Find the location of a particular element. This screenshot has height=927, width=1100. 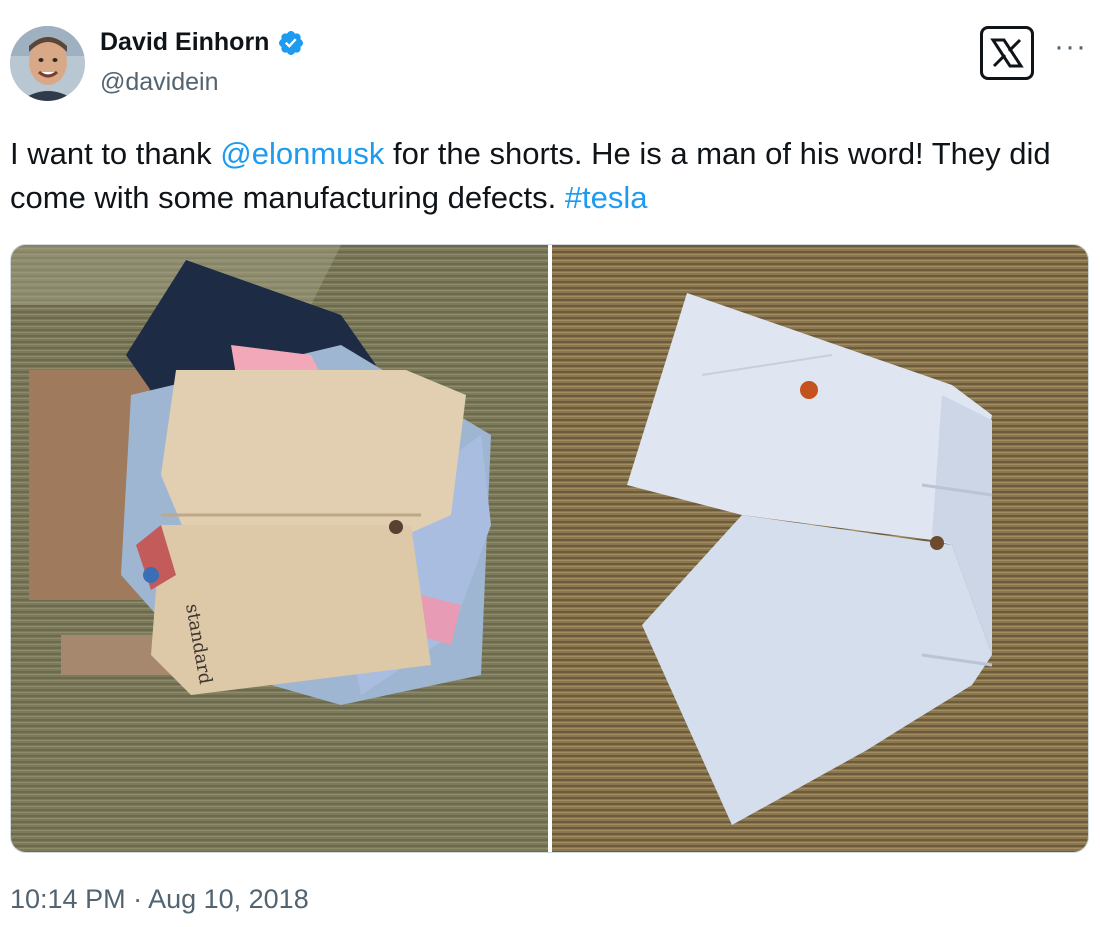

more-dots-icon: ··· is located at coordinates (1070, 47).